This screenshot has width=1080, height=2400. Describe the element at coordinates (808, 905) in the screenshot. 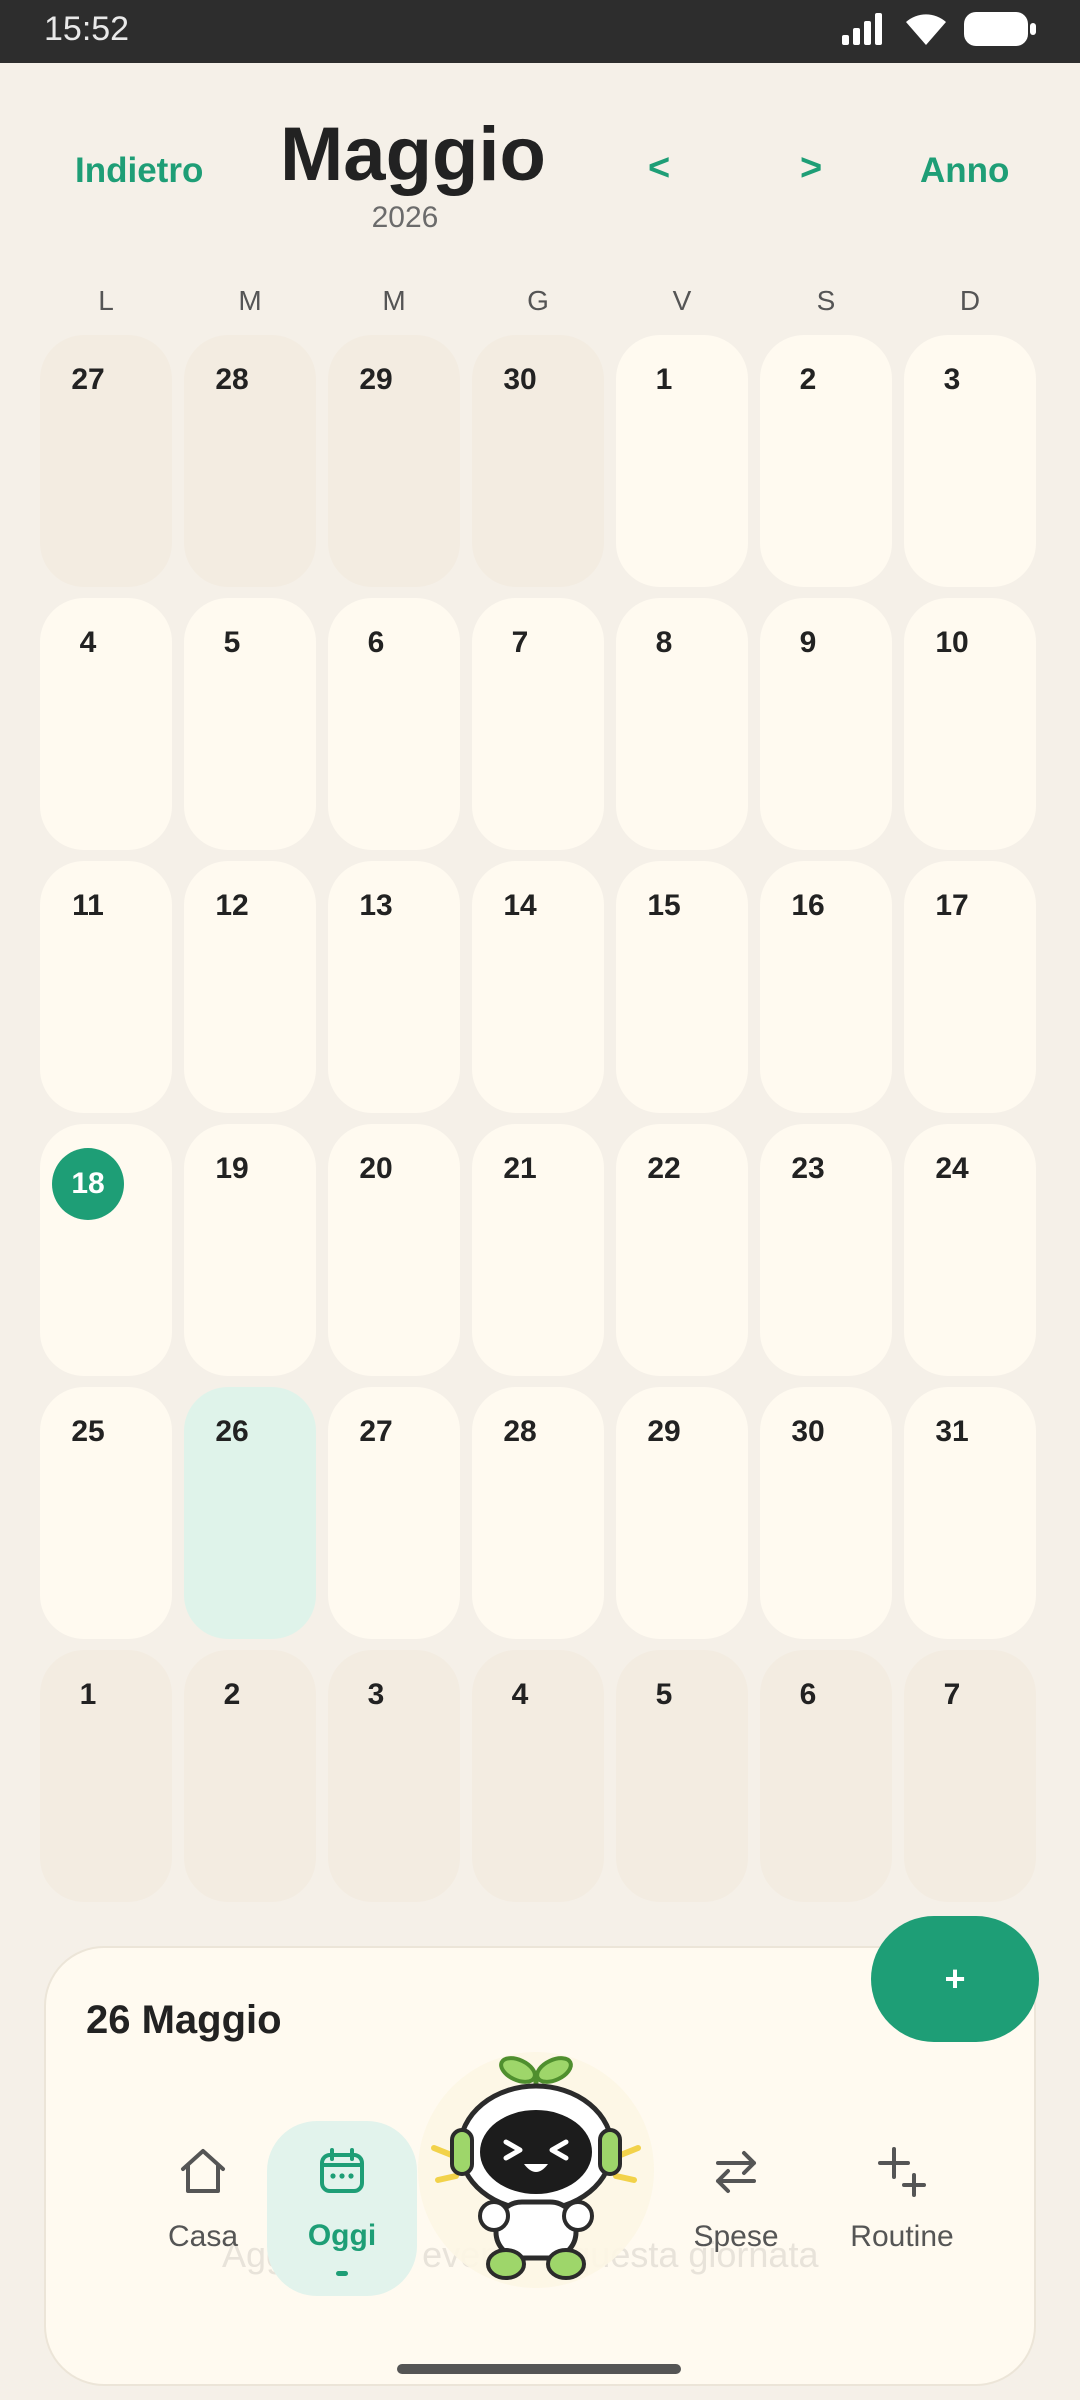

I see `day-number: 16` at that location.